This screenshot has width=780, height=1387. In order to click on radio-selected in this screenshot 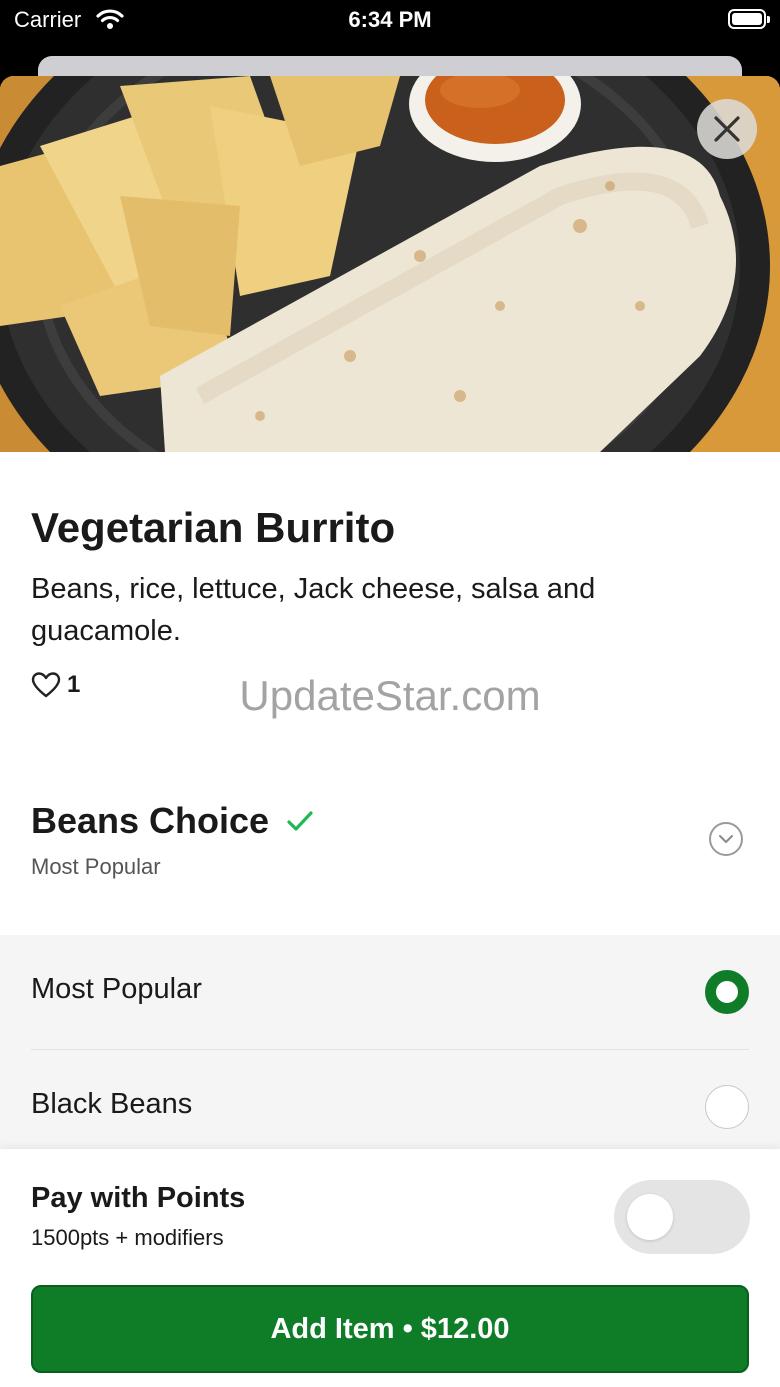, I will do `click(727, 992)`.